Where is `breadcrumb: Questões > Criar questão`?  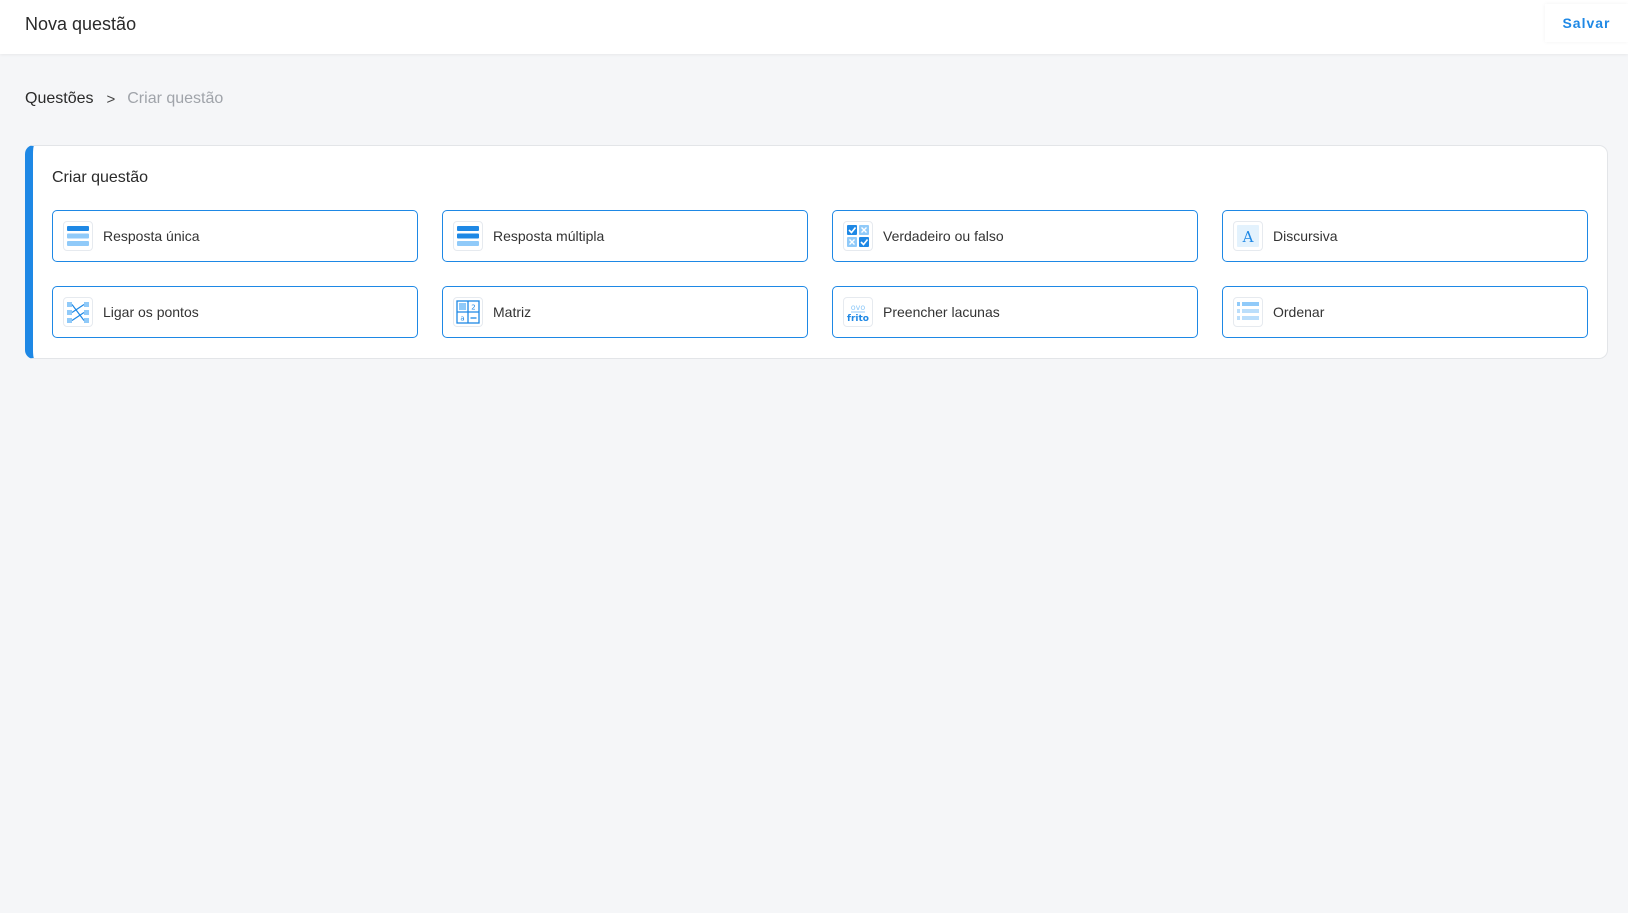 breadcrumb: Questões > Criar questão is located at coordinates (124, 99).